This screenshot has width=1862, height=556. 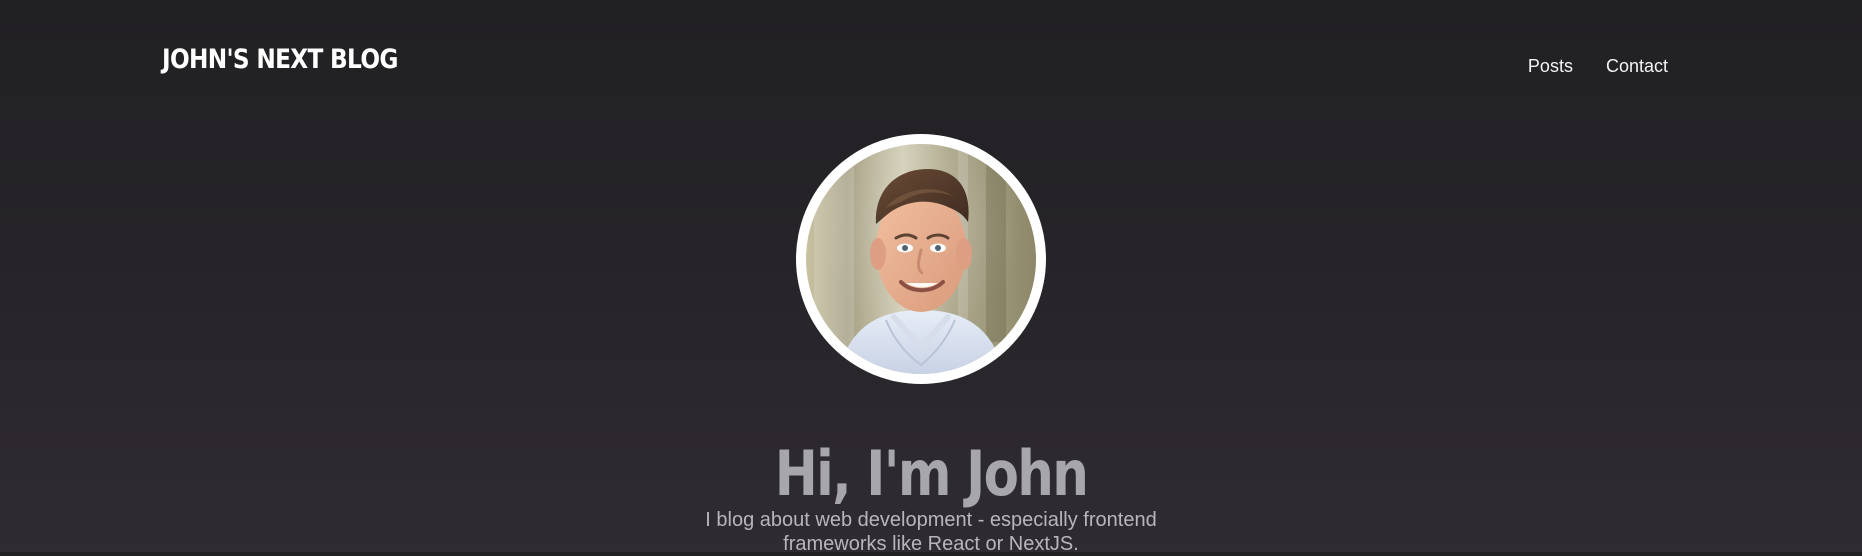 What do you see at coordinates (931, 473) in the screenshot?
I see `hero-heading: Hi, I'm John` at bounding box center [931, 473].